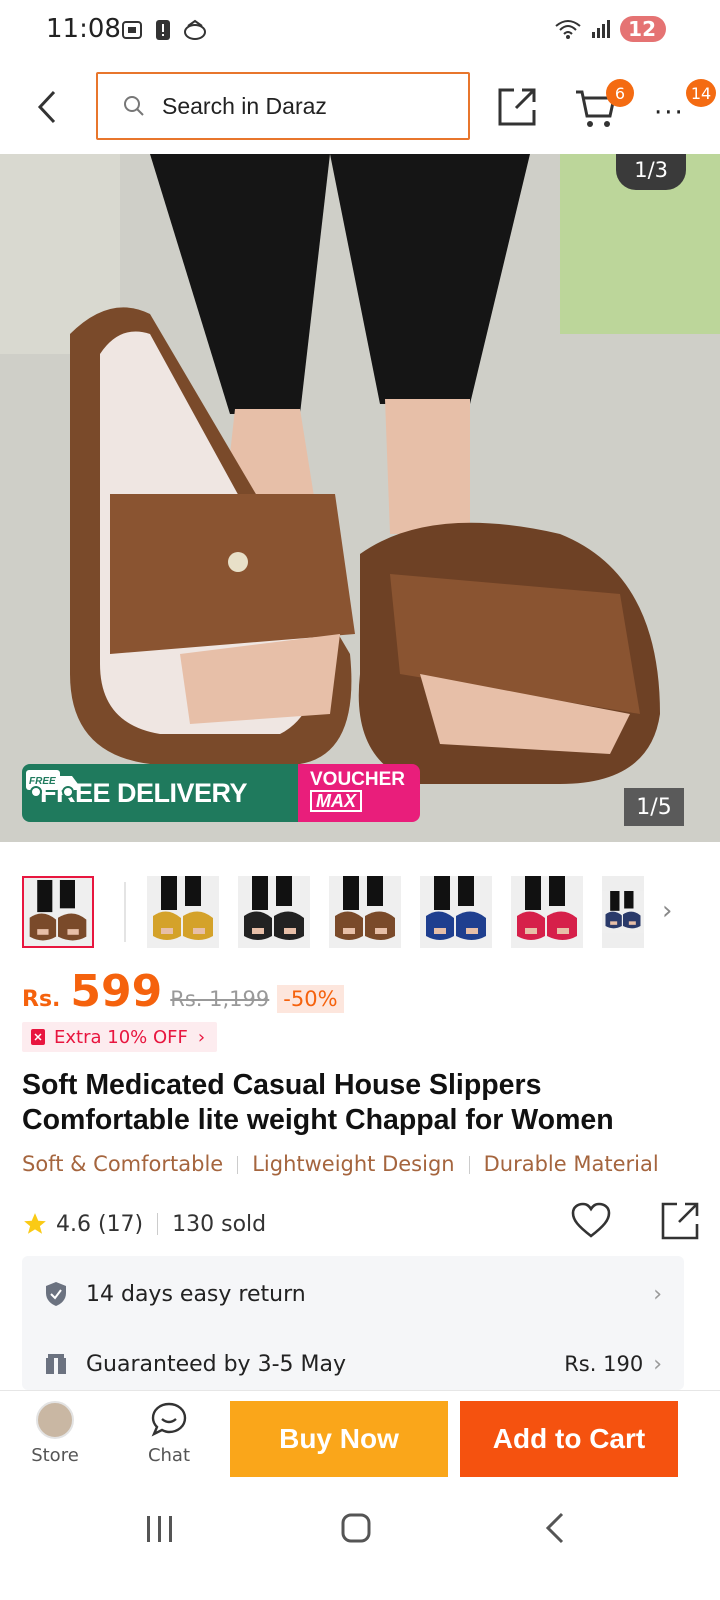 The height and width of the screenshot is (1600, 720). Describe the element at coordinates (158, 1224) in the screenshot. I see `rating-divider` at that location.